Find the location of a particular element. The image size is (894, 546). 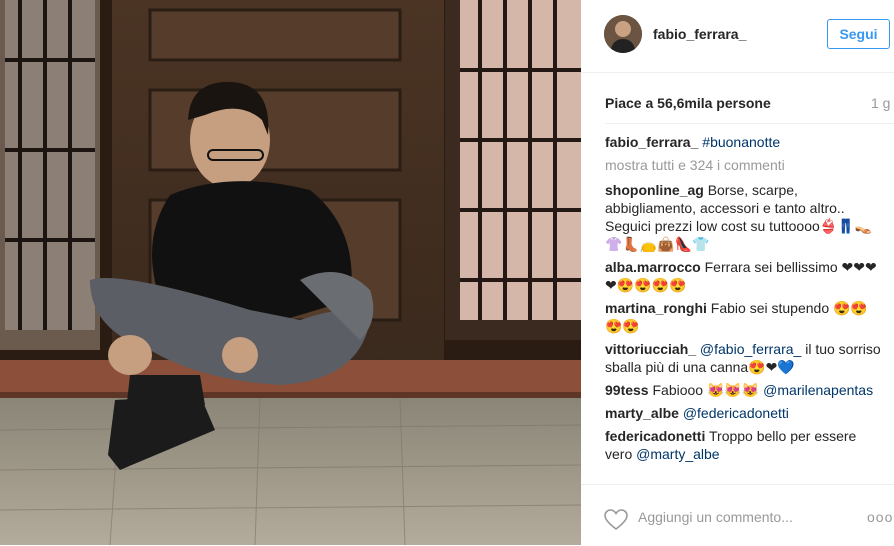

divider is located at coordinates (749, 123).